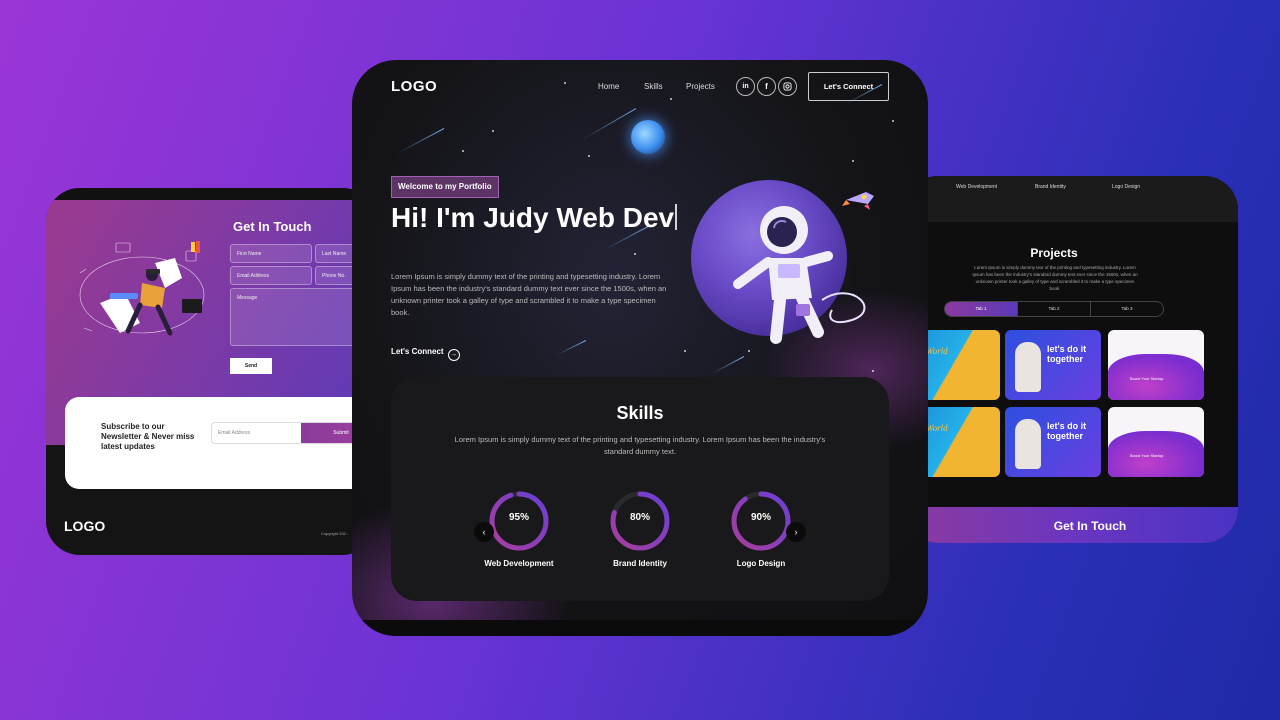 The width and height of the screenshot is (1280, 720). Describe the element at coordinates (445, 187) in the screenshot. I see `welcome-badge: Welcome to my Portfolio` at that location.